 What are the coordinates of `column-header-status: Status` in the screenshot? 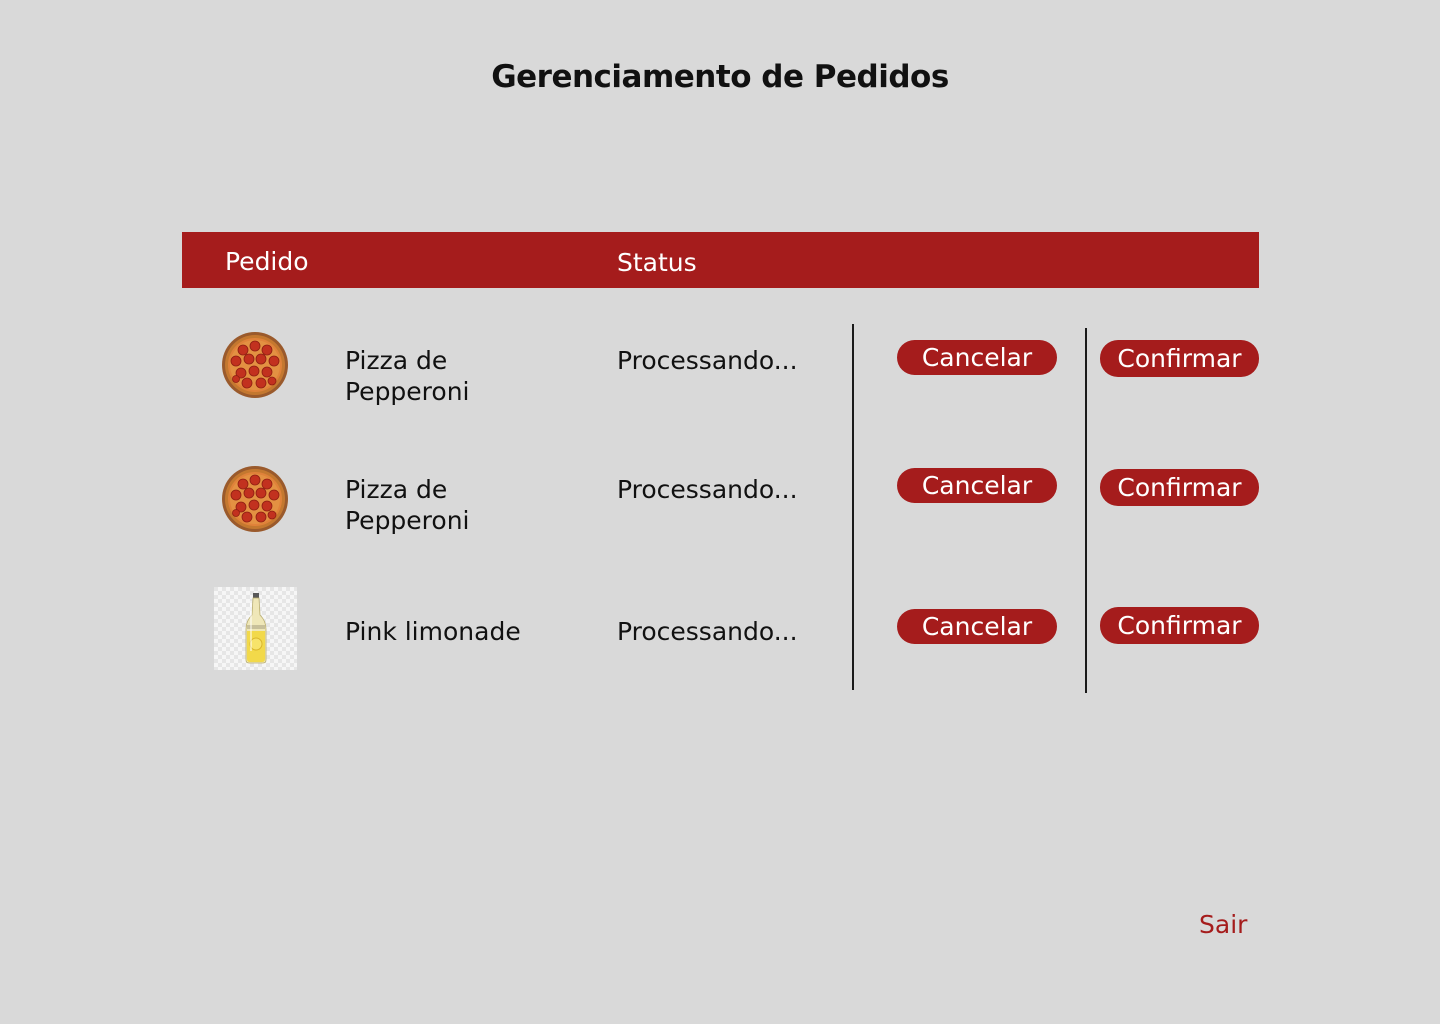 It's located at (657, 262).